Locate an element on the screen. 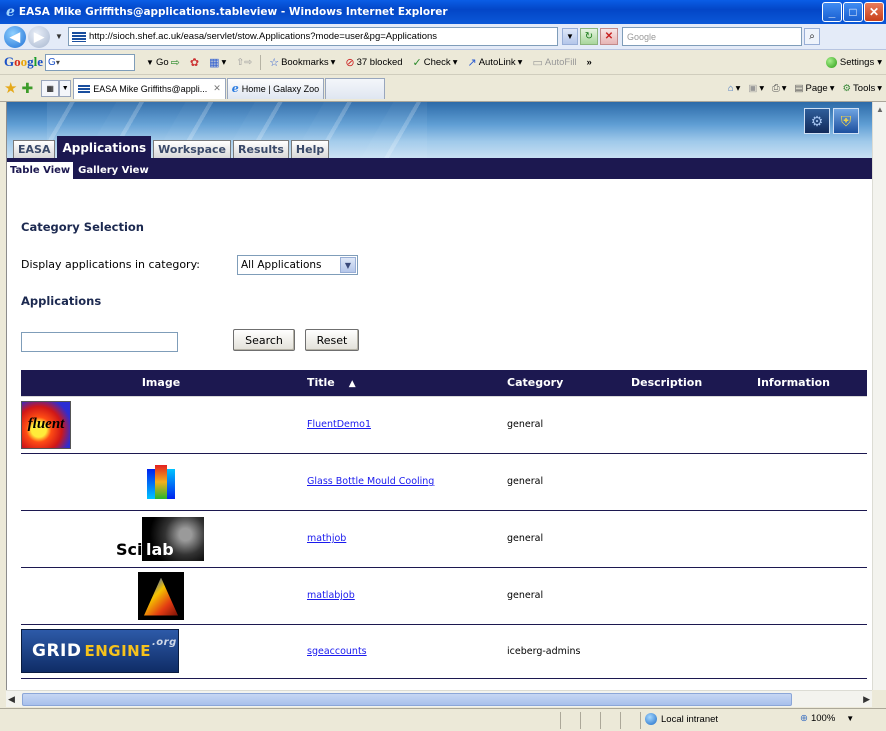  scroll-left-icon: ◀ is located at coordinates (11, 699).